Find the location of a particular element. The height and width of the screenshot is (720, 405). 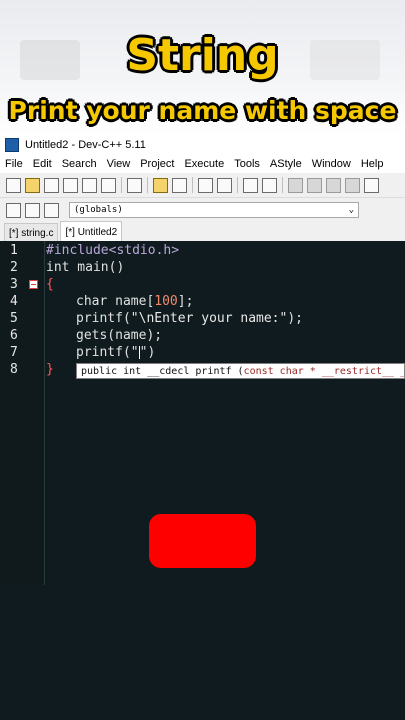

main-toolbar is located at coordinates (202, 185).